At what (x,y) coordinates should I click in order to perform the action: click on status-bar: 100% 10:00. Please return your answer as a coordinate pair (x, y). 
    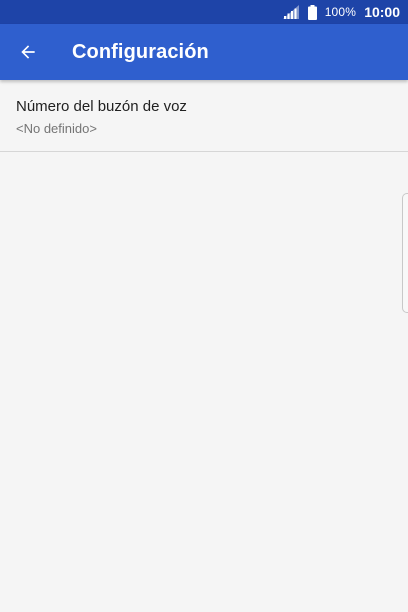
    Looking at the image, I should click on (204, 12).